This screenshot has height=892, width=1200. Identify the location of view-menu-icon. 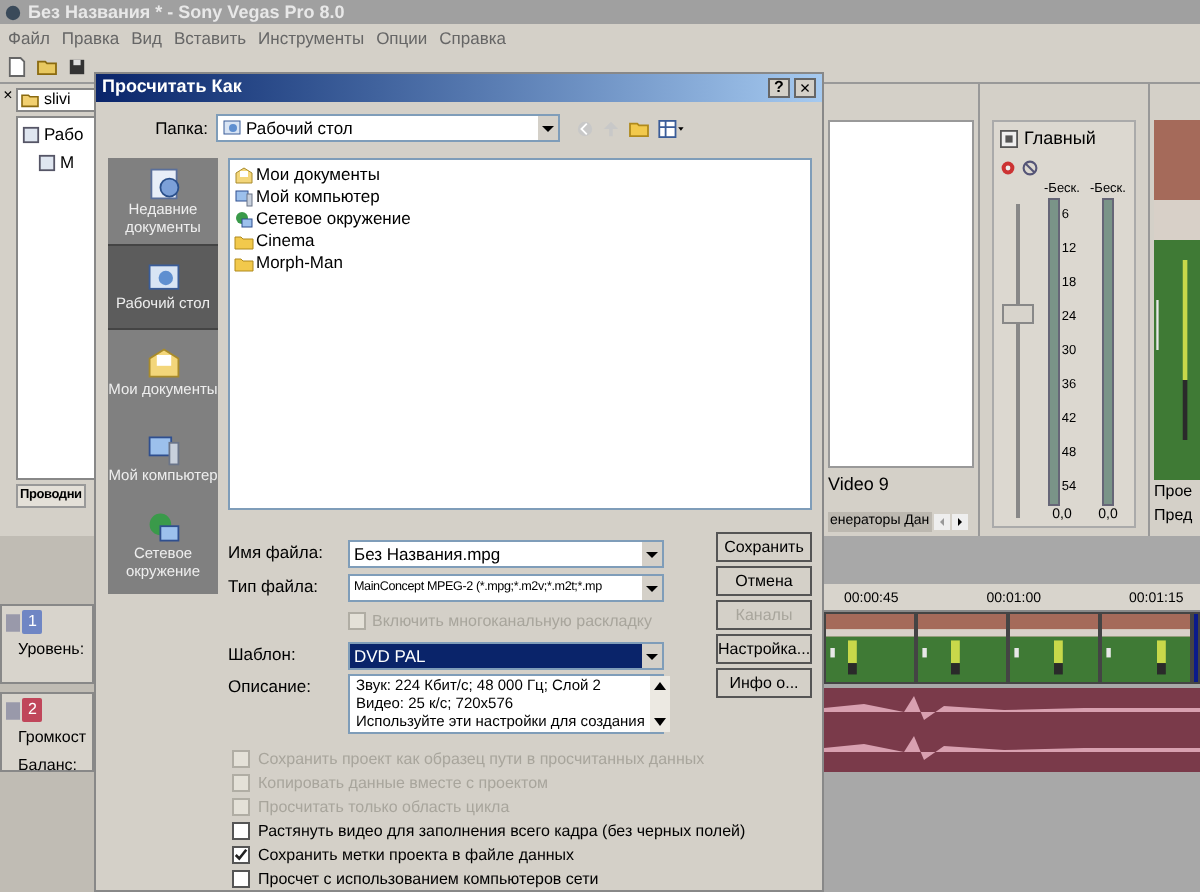
(671, 128).